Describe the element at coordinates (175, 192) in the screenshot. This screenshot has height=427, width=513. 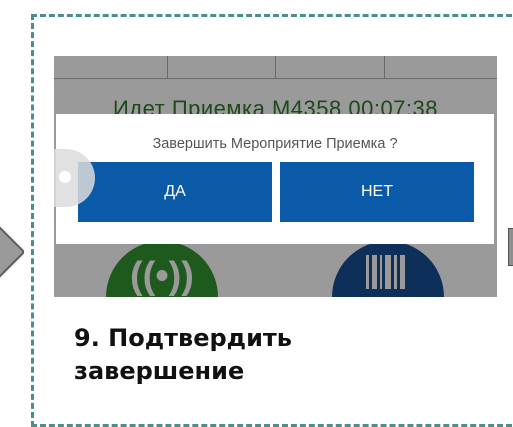
I see `yes-button: ДА` at that location.